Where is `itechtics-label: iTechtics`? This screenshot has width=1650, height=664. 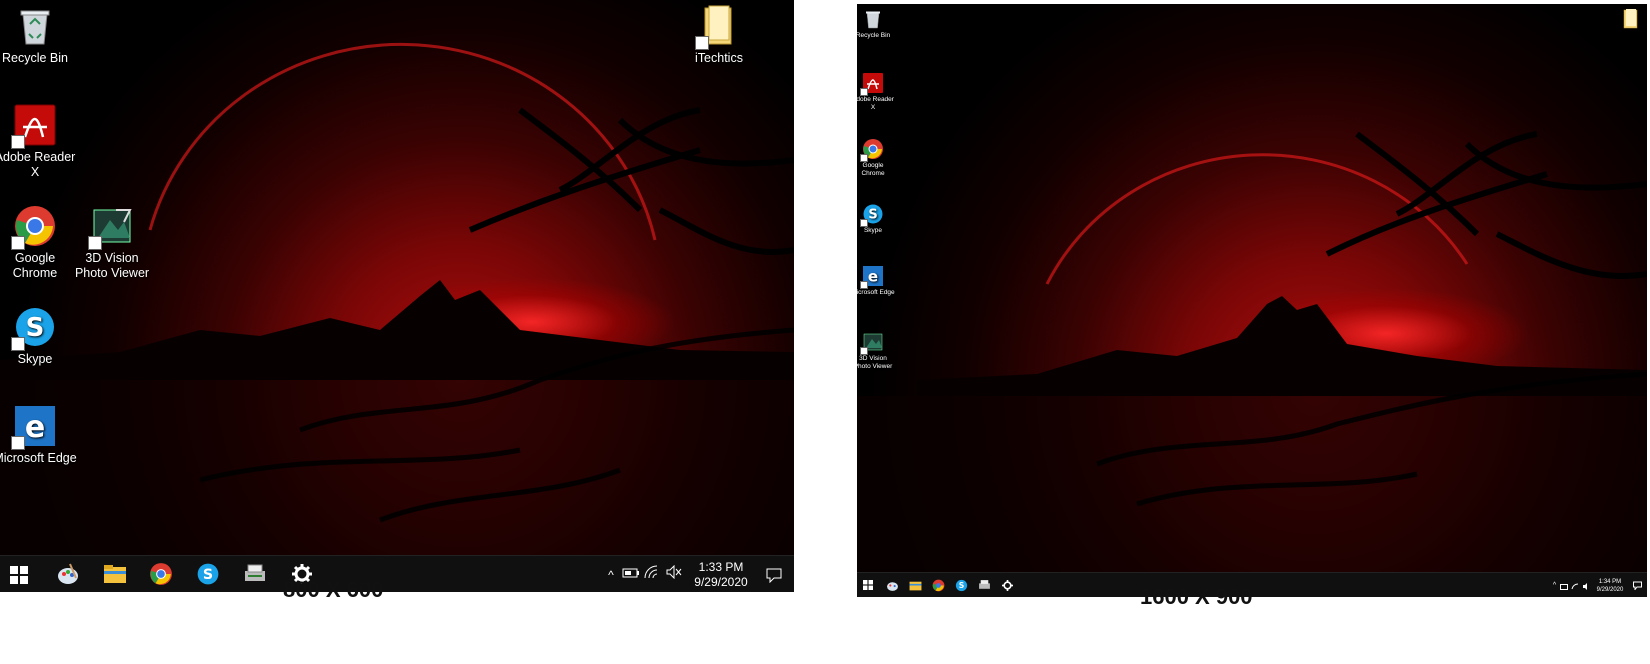 itechtics-label: iTechtics is located at coordinates (719, 58).